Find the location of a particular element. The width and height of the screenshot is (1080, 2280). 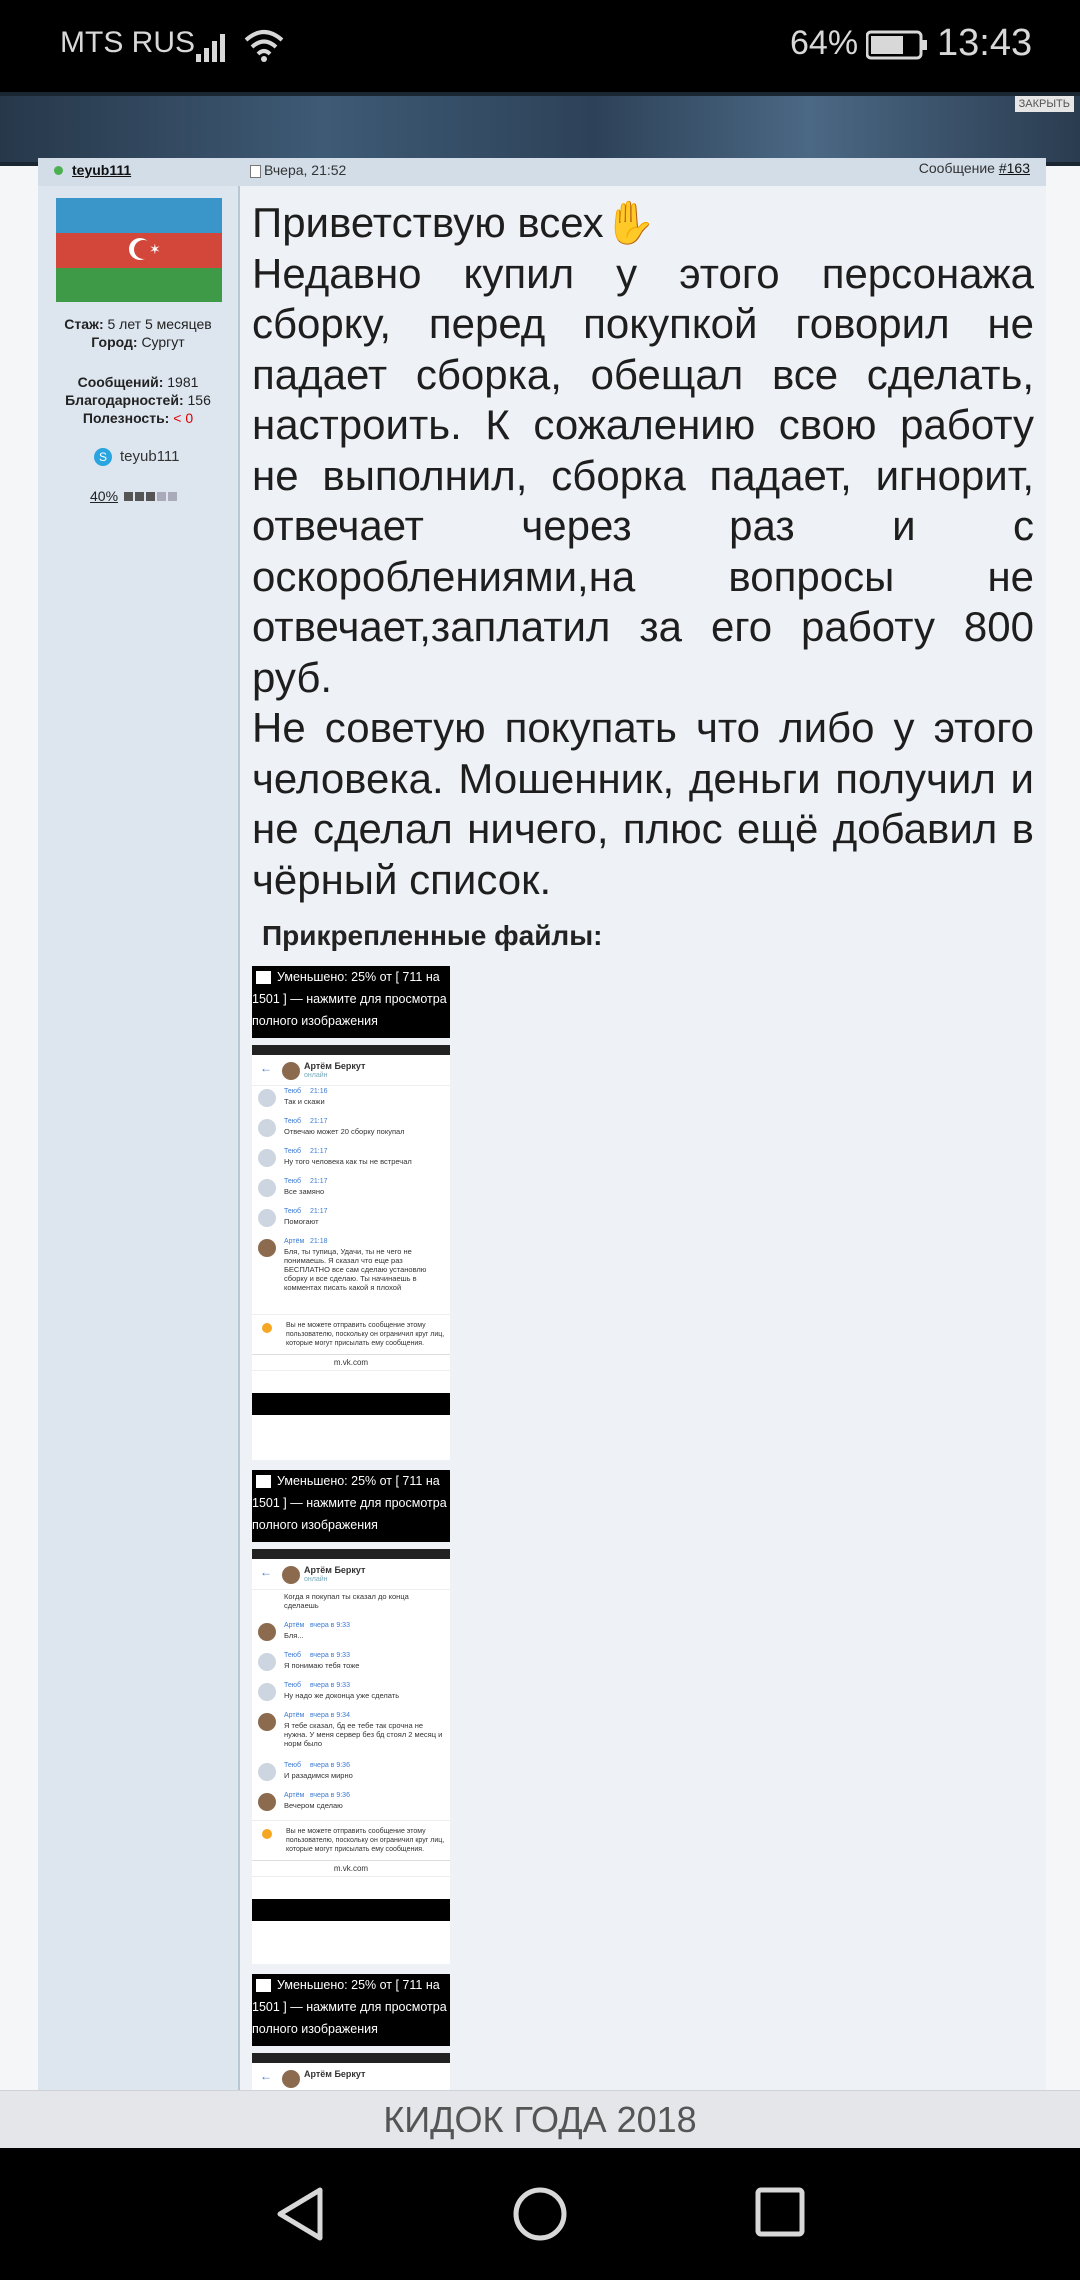

message-number-link: #163 is located at coordinates (1014, 168).